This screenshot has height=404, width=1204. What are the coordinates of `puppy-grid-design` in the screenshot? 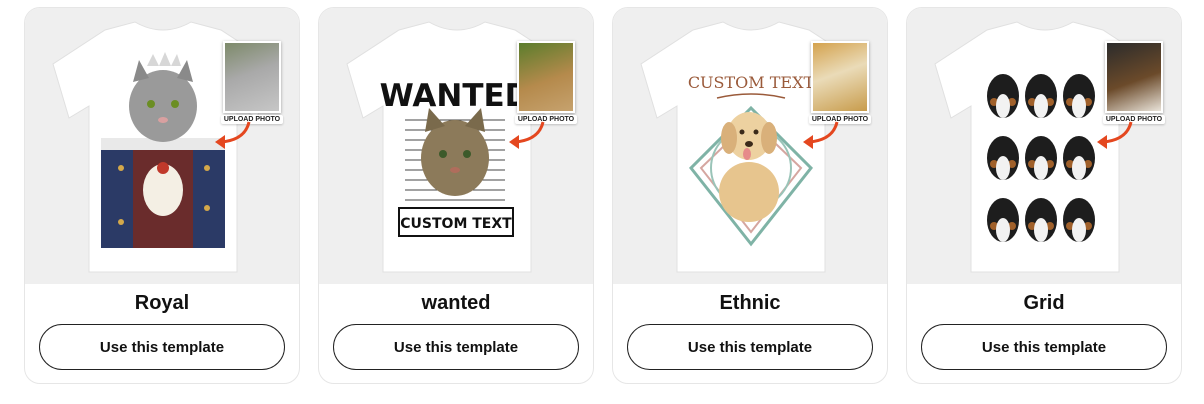 It's located at (1041, 158).